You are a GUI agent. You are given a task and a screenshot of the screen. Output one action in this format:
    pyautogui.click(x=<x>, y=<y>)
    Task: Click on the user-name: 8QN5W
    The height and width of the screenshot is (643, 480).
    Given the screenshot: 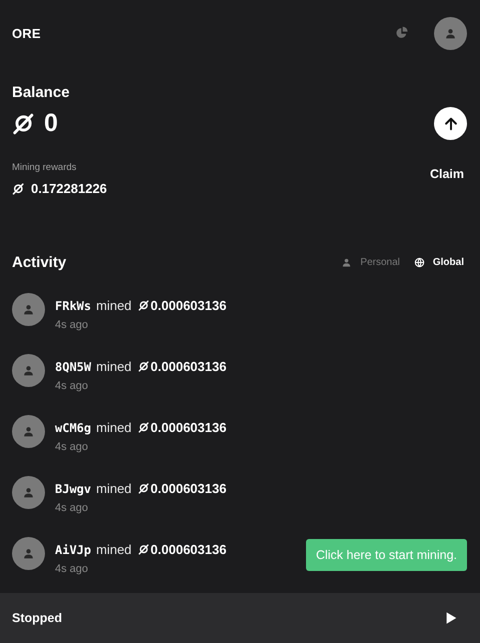 What is the action you would take?
    pyautogui.click(x=73, y=367)
    